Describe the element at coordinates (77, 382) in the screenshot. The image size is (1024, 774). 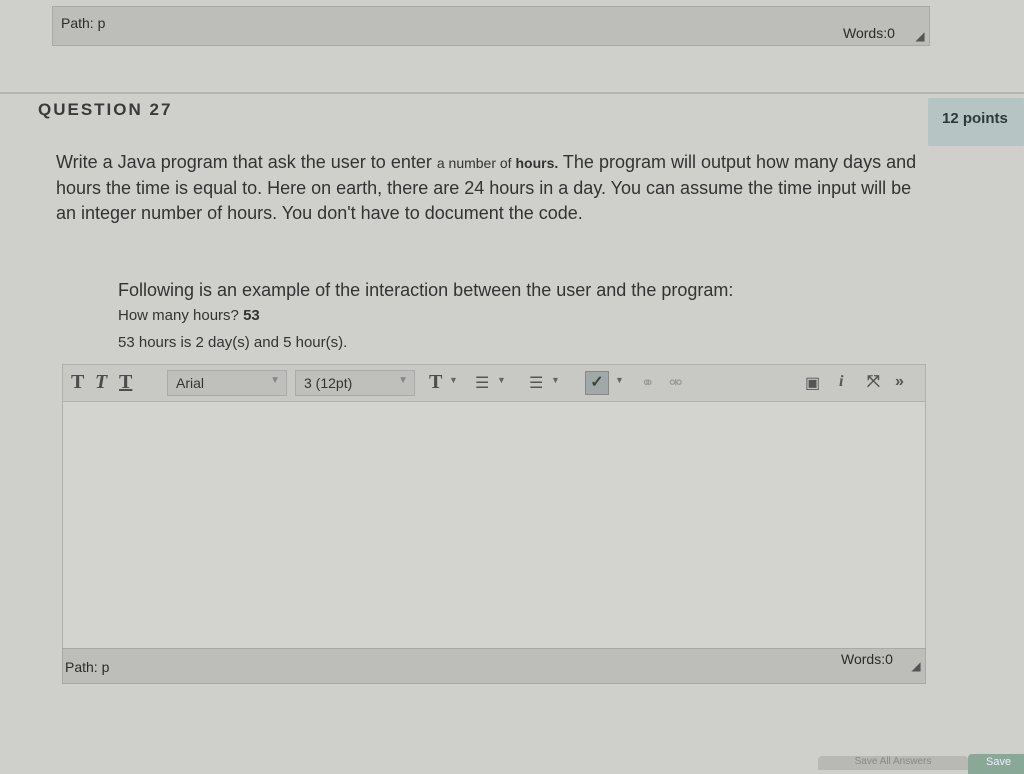
I see `bold-button: T` at that location.